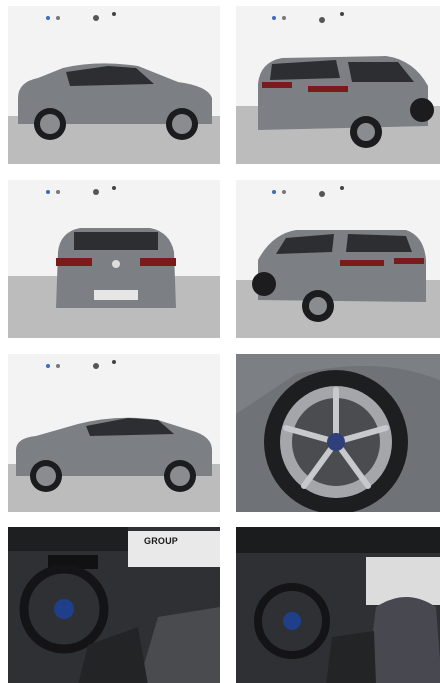  I want to click on car-side-photo, so click(114, 85).